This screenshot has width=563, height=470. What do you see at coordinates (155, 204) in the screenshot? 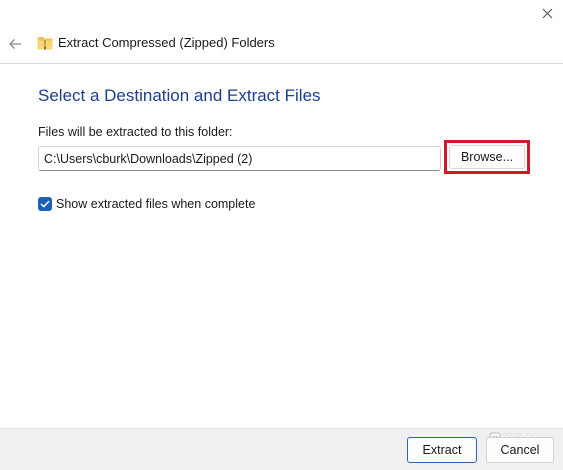
I see `show-files-label: Show extracted files when complete` at bounding box center [155, 204].